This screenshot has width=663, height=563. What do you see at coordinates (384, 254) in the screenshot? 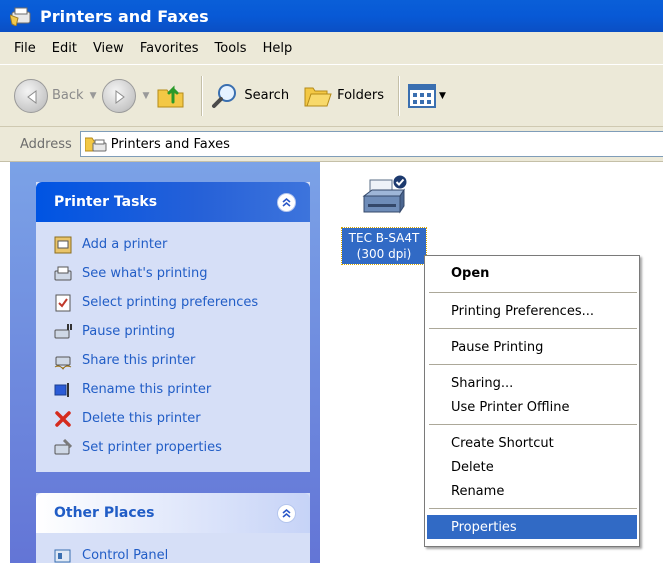
I see `printer-resolution: (300 dpi)` at bounding box center [384, 254].